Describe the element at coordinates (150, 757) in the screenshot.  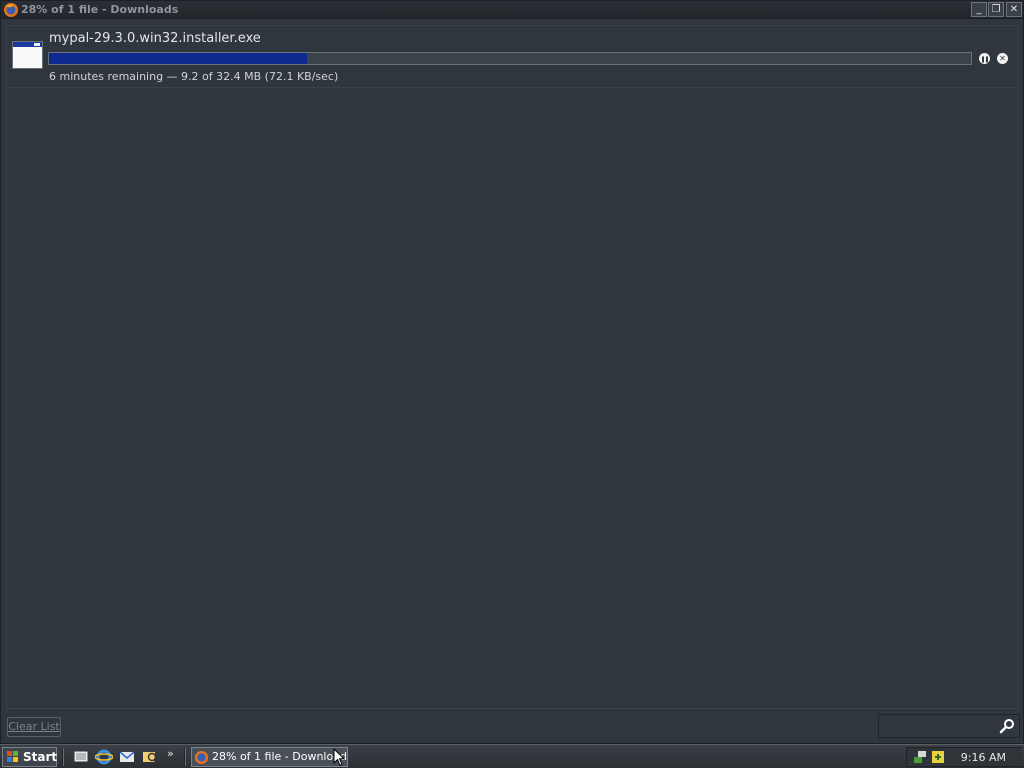
I see `search-explorer-icon` at that location.